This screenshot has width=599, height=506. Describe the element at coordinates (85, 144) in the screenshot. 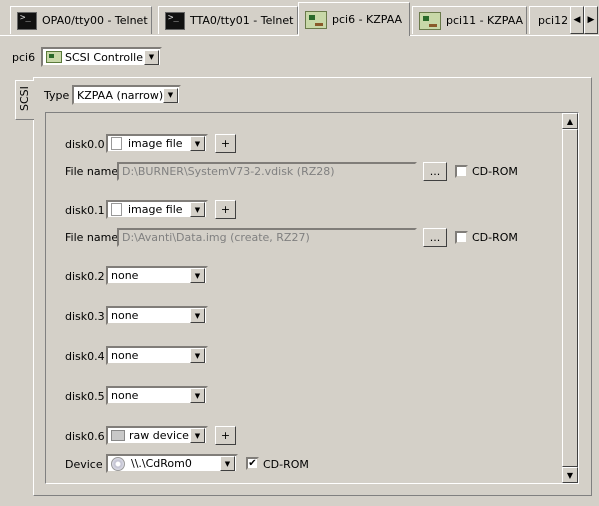

I see `disk0-0-label: disk0.0` at that location.